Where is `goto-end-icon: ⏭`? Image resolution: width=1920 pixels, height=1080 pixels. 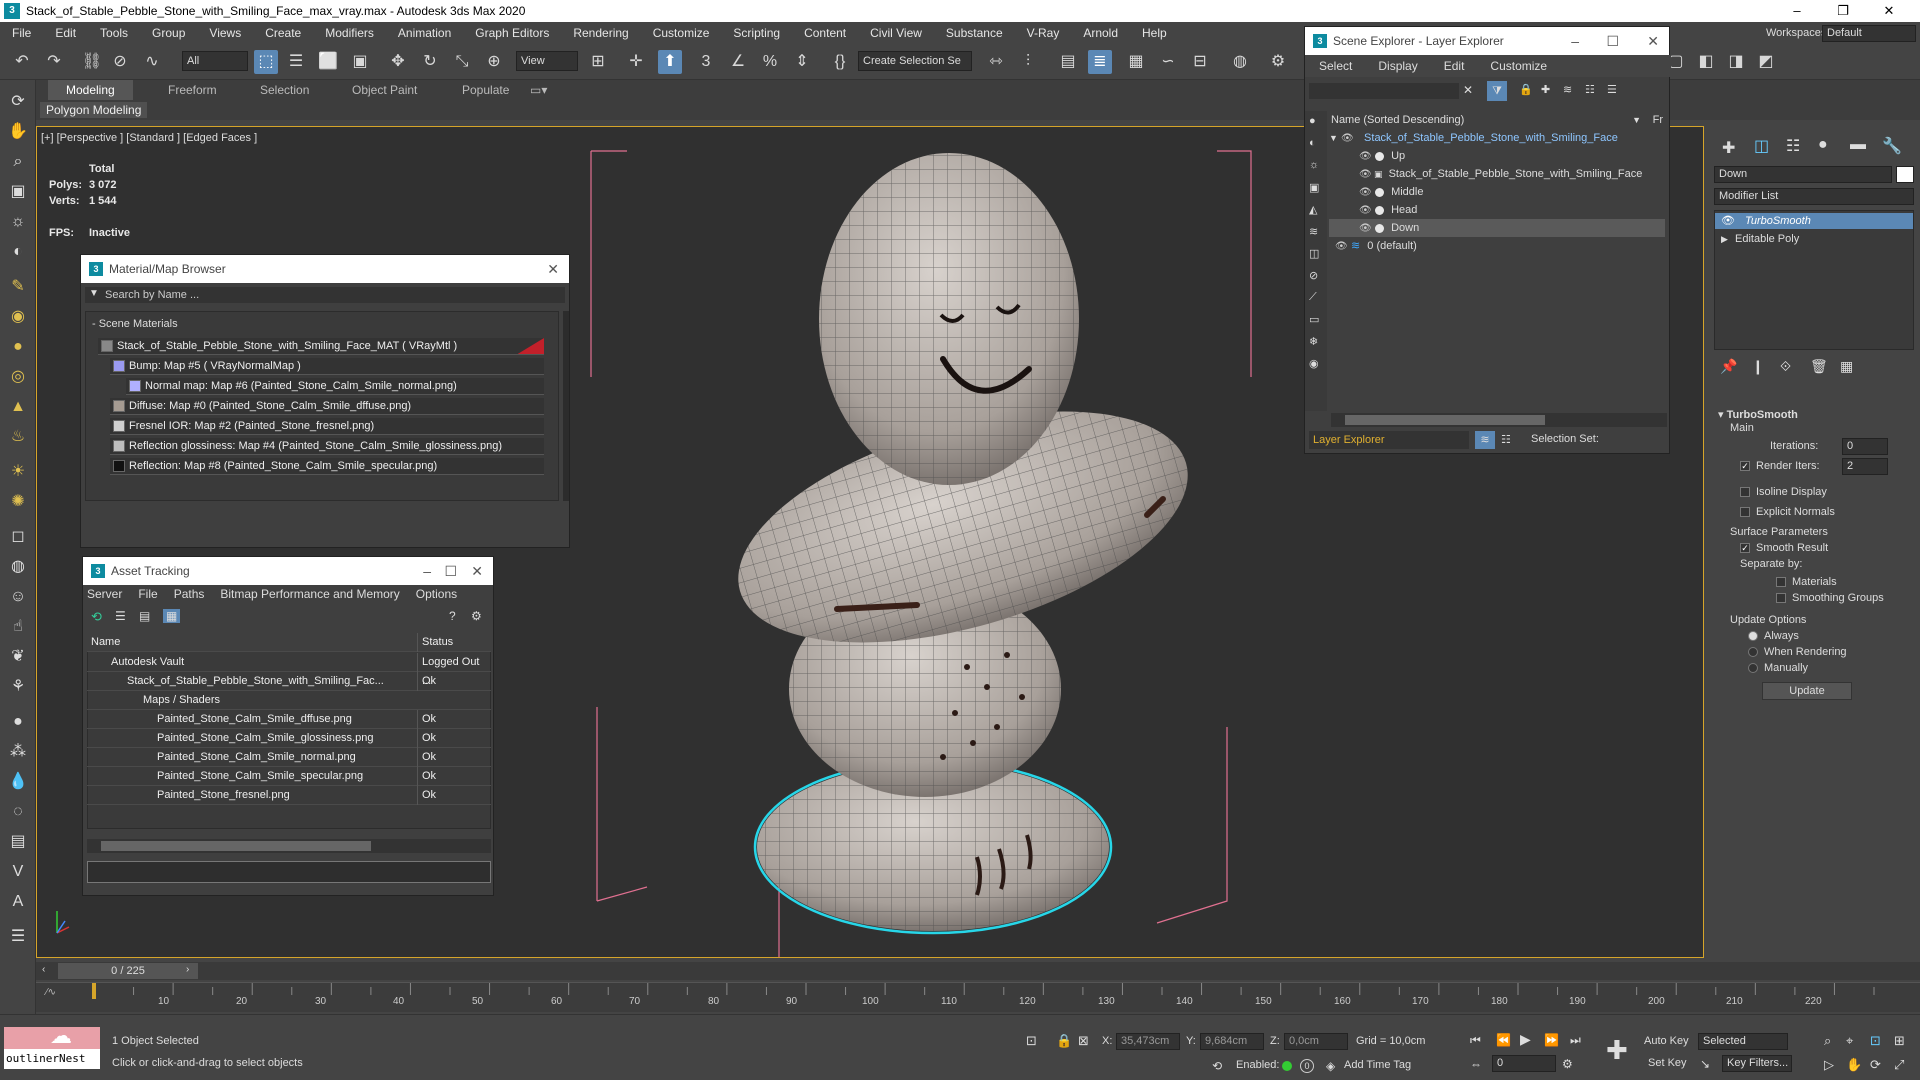 goto-end-icon: ⏭ is located at coordinates (1575, 1040).